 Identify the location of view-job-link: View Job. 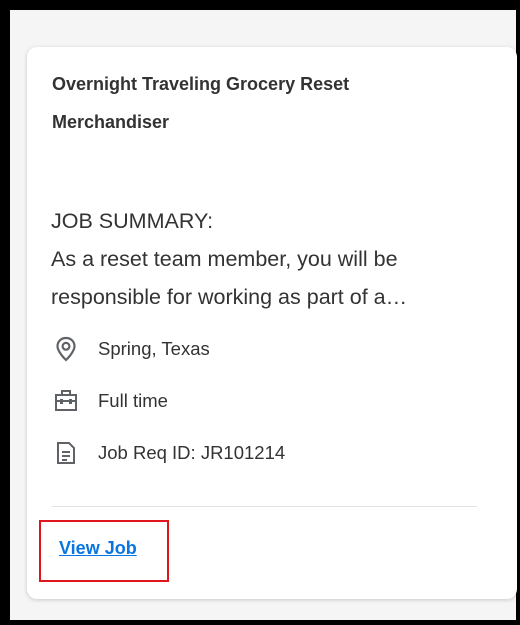
(98, 548).